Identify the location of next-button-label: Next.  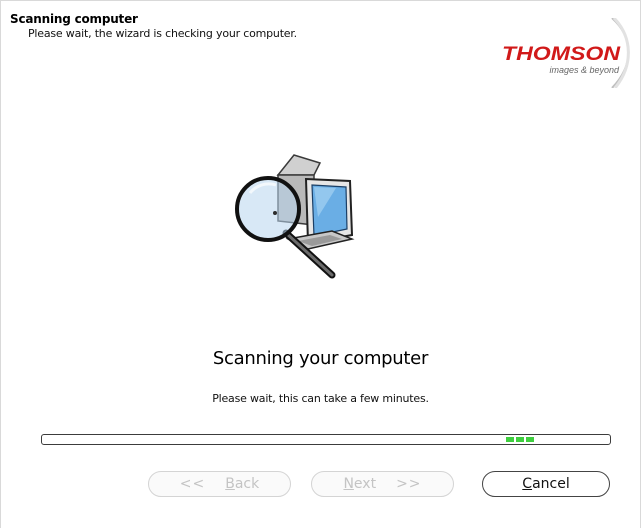
(360, 484).